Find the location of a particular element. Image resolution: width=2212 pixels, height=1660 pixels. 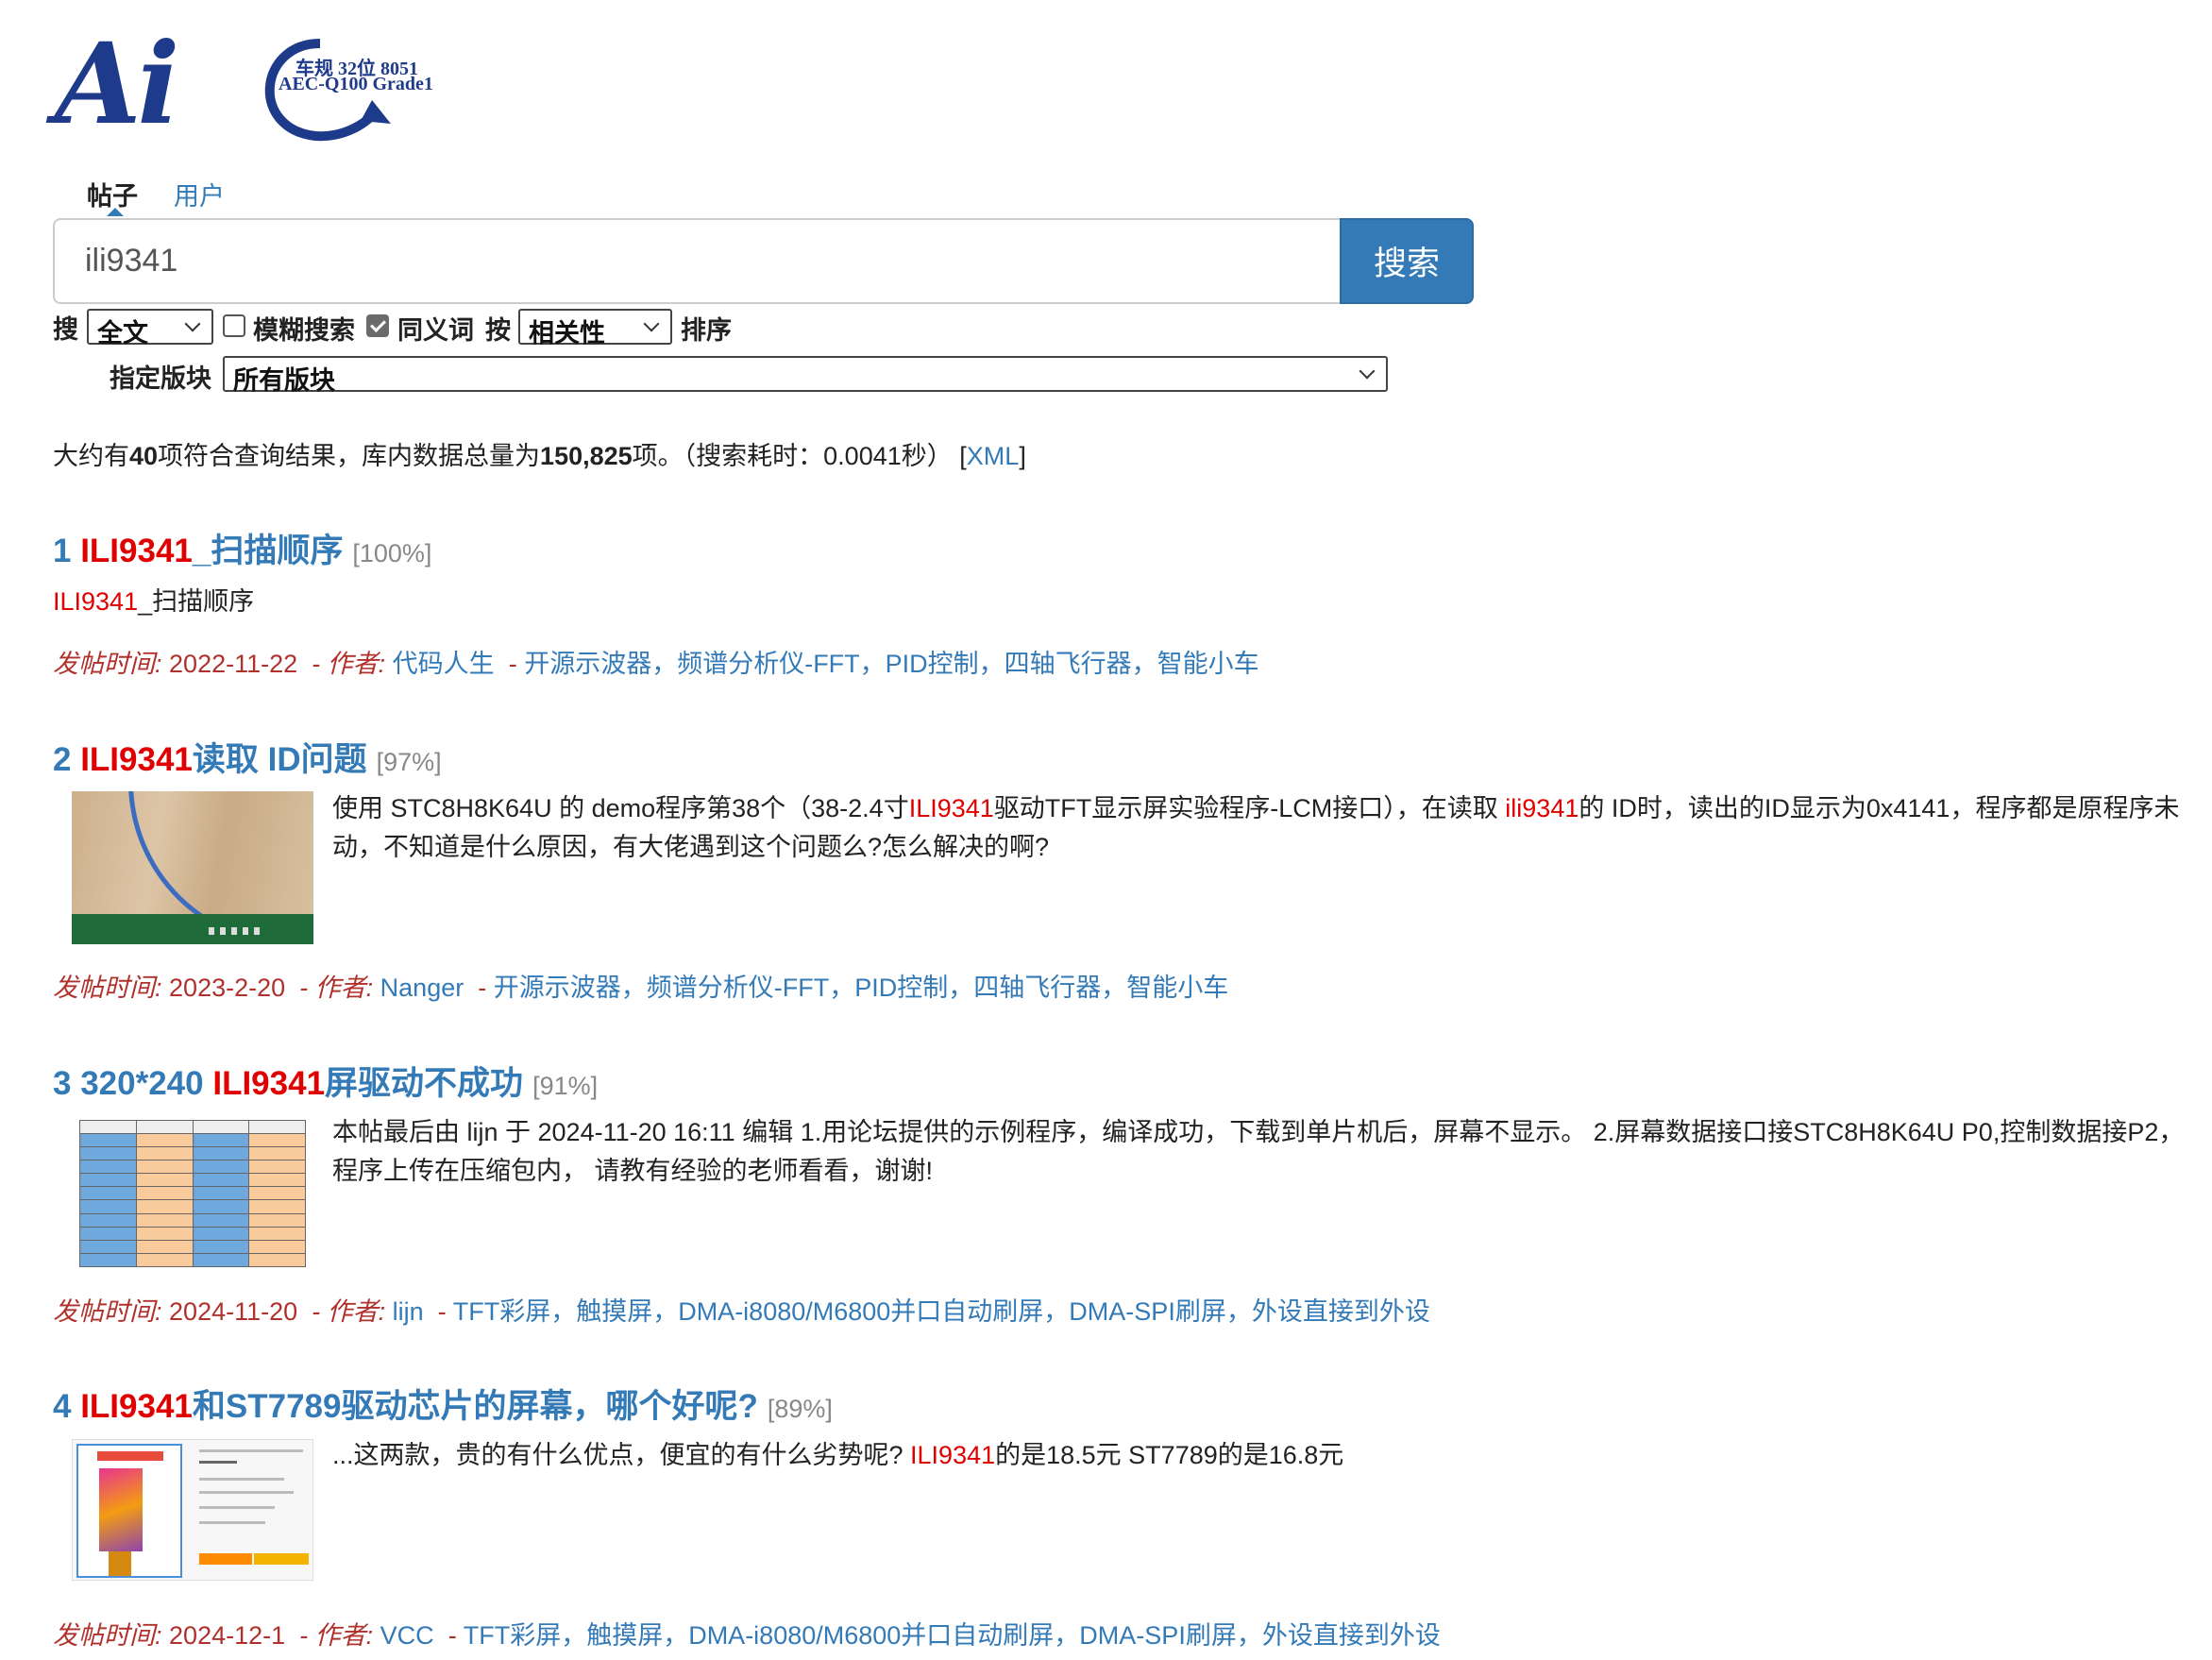

synonym-label: 同义词 is located at coordinates (435, 330).